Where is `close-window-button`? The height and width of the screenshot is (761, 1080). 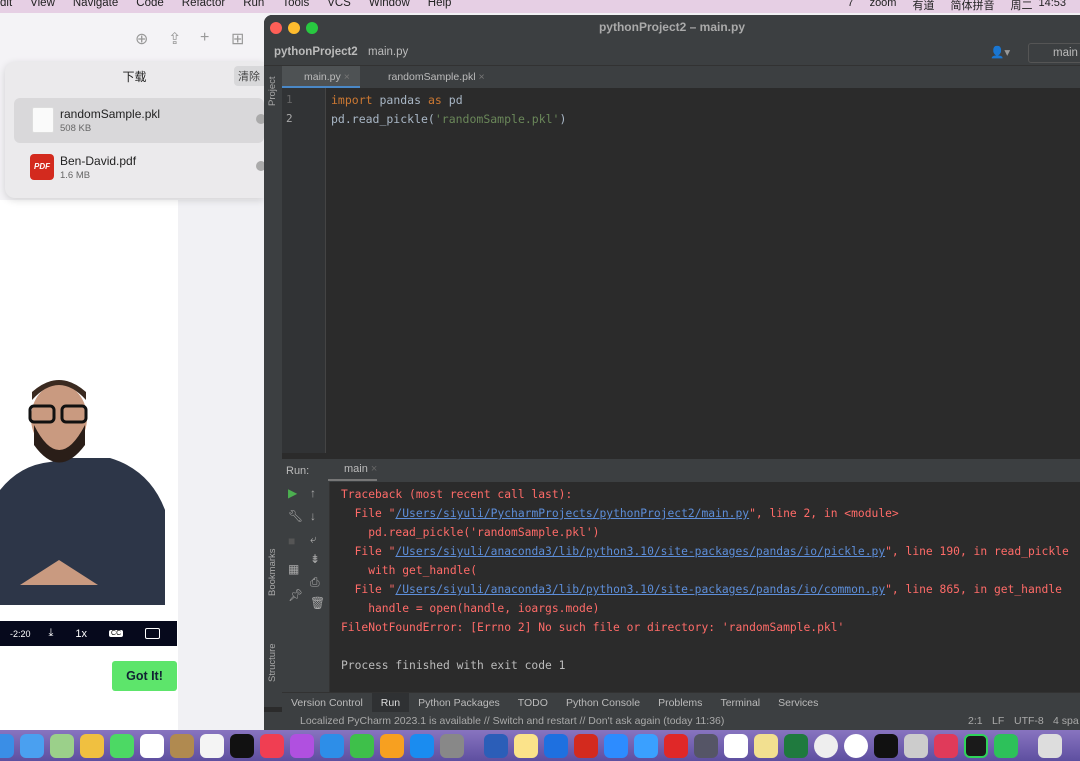
close-window-button is located at coordinates (276, 28).